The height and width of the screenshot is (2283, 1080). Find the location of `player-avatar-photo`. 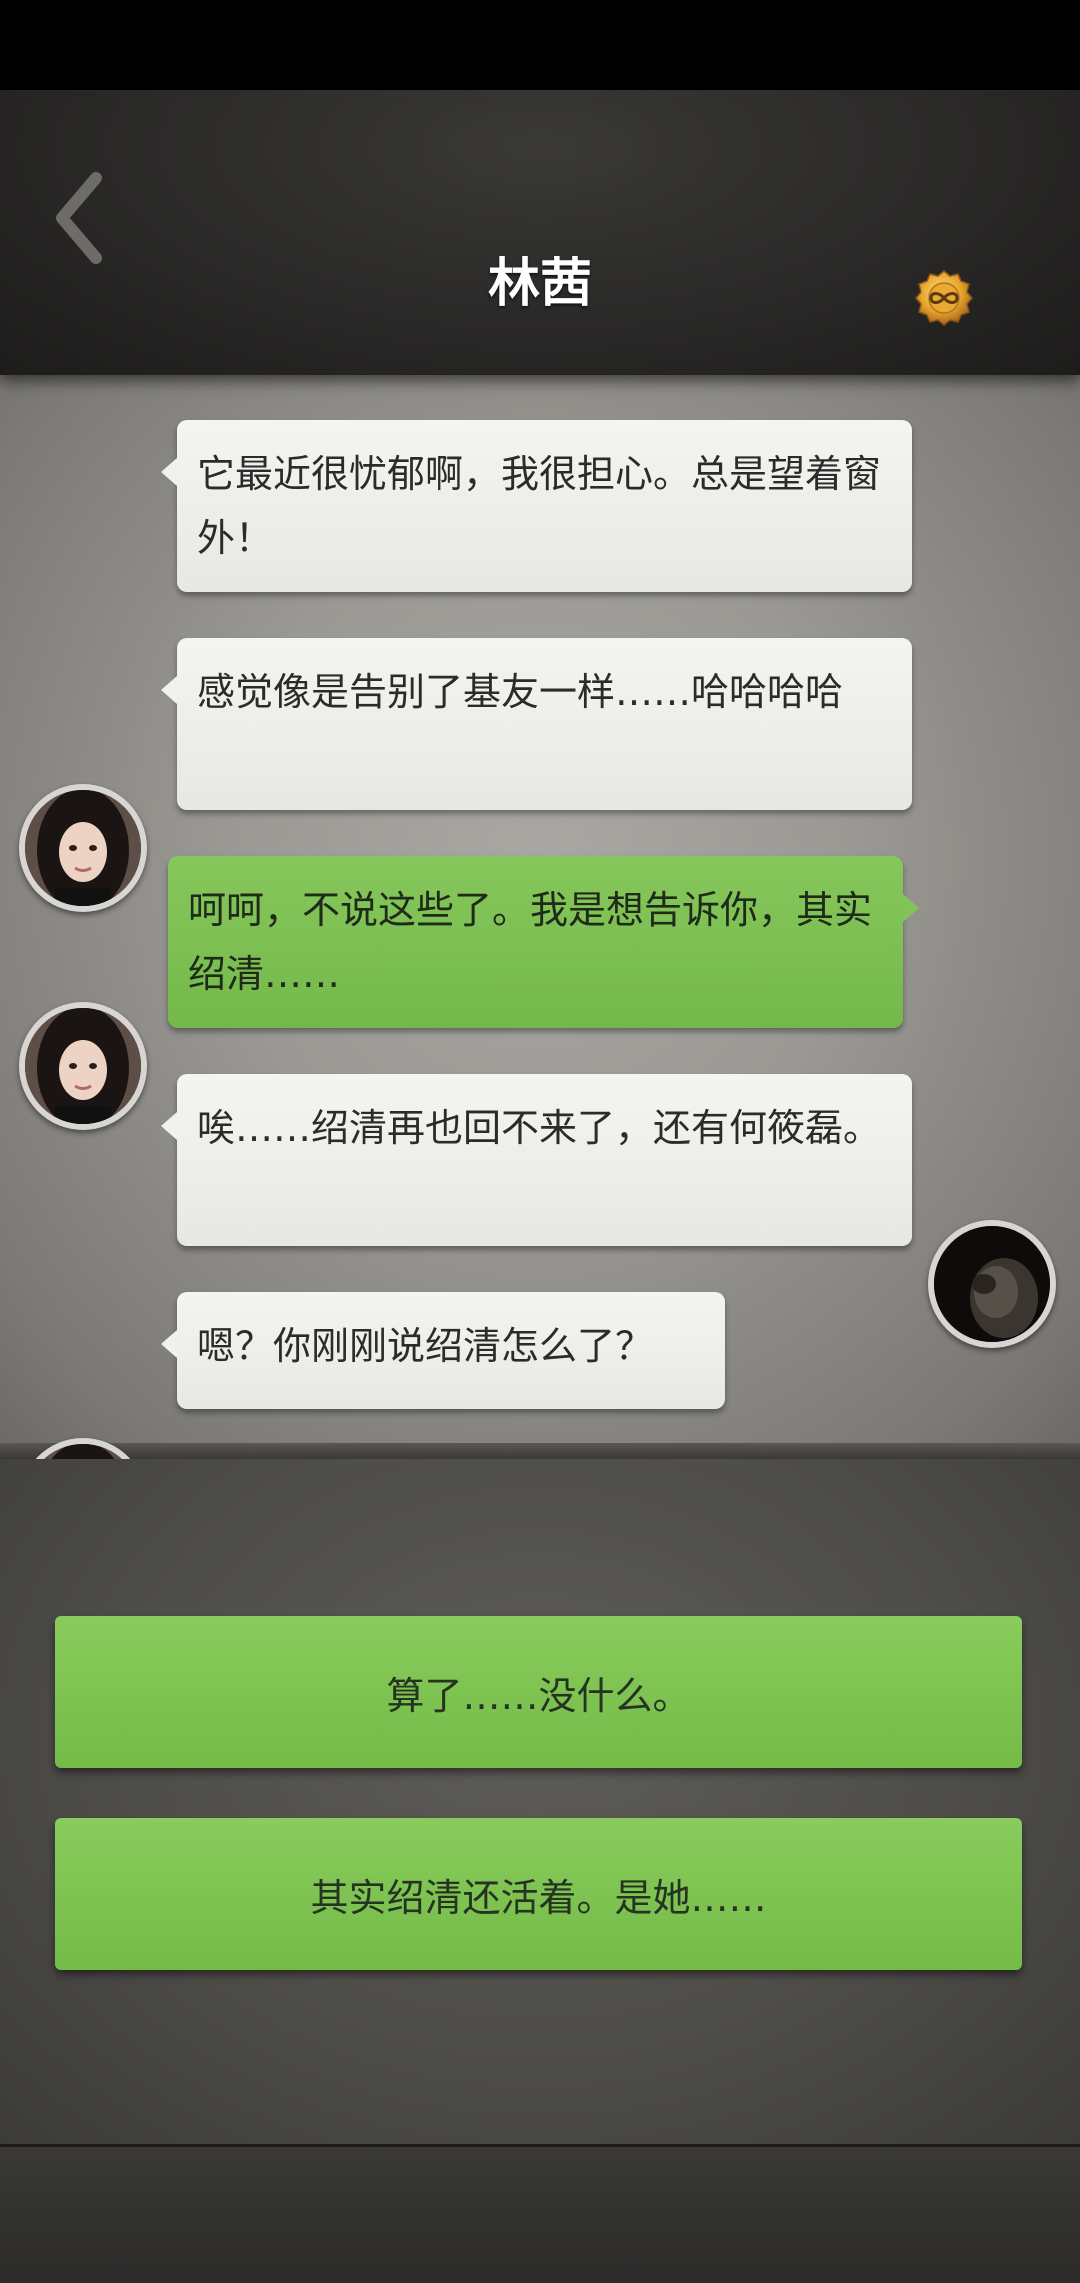

player-avatar-photo is located at coordinates (992, 1284).